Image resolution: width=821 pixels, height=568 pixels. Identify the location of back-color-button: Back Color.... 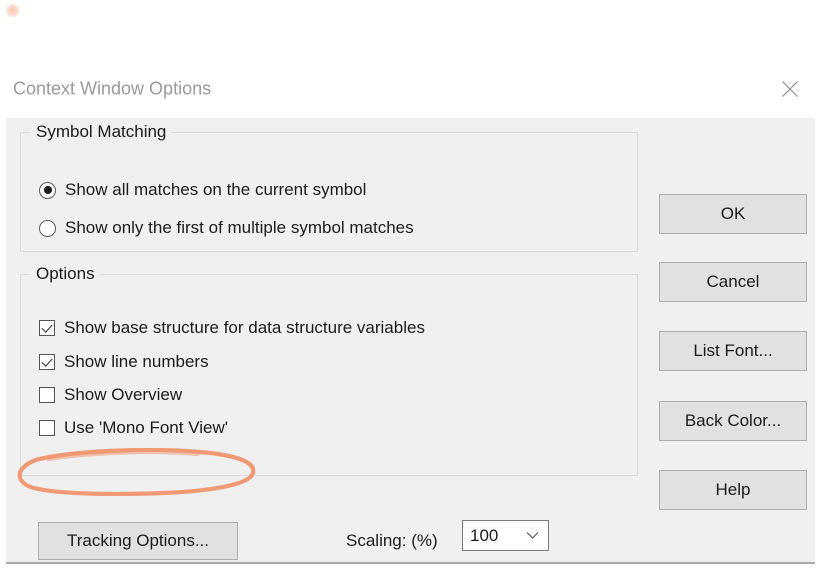
(733, 421).